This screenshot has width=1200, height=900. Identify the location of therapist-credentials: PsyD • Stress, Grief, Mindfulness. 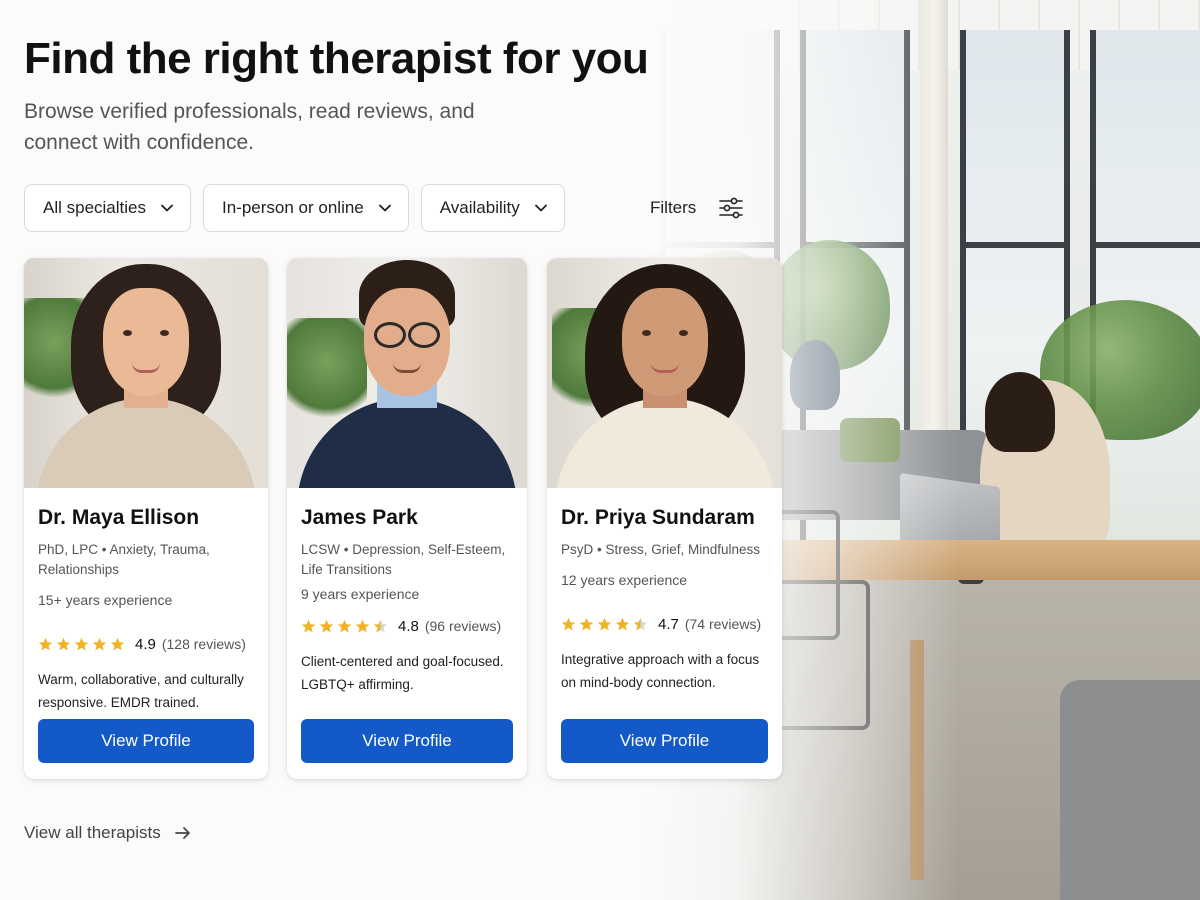
(661, 549).